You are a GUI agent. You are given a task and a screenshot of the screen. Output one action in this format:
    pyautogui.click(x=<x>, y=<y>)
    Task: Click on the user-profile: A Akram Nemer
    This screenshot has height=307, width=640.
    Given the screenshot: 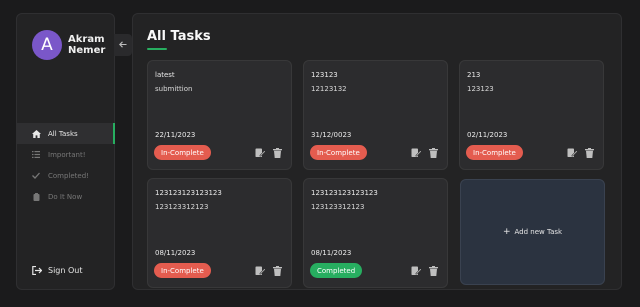 What is the action you would take?
    pyautogui.click(x=68, y=45)
    